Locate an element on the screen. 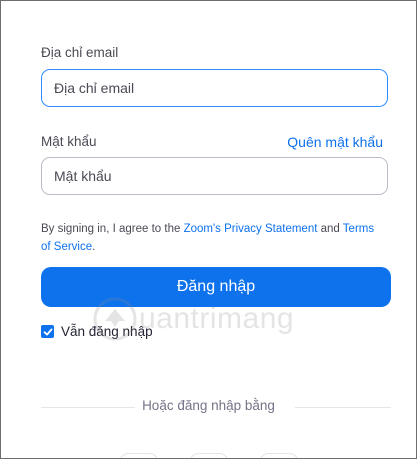 This screenshot has height=459, width=417. forgot-password-link: Quên mật khẩu is located at coordinates (335, 142).